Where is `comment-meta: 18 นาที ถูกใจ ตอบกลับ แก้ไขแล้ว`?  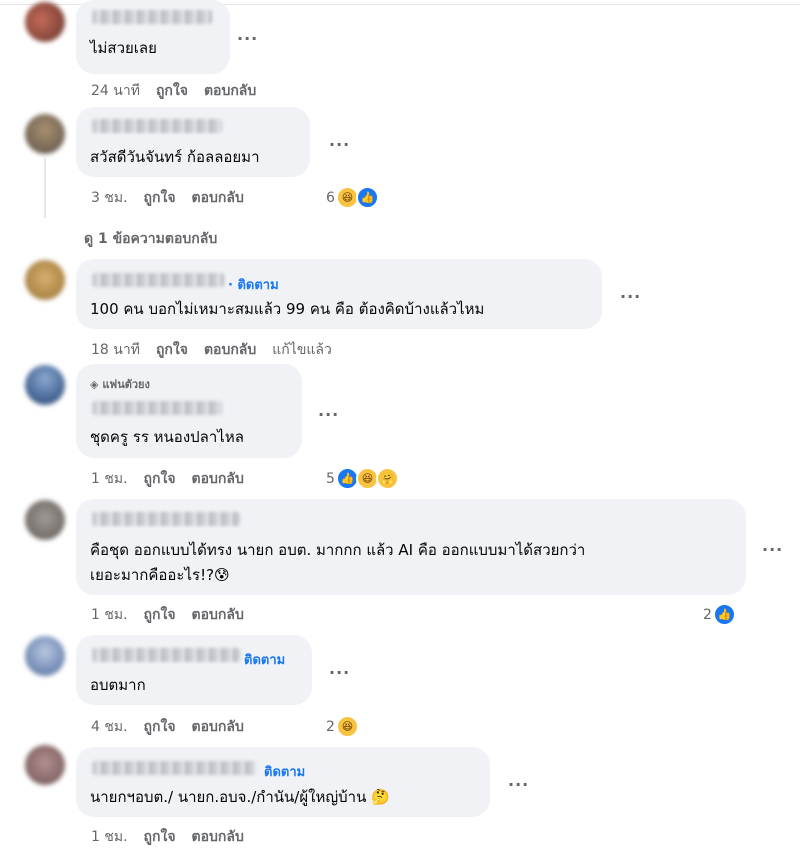 comment-meta: 18 นาที ถูกใจ ตอบกลับ แก้ไขแล้ว is located at coordinates (219, 350).